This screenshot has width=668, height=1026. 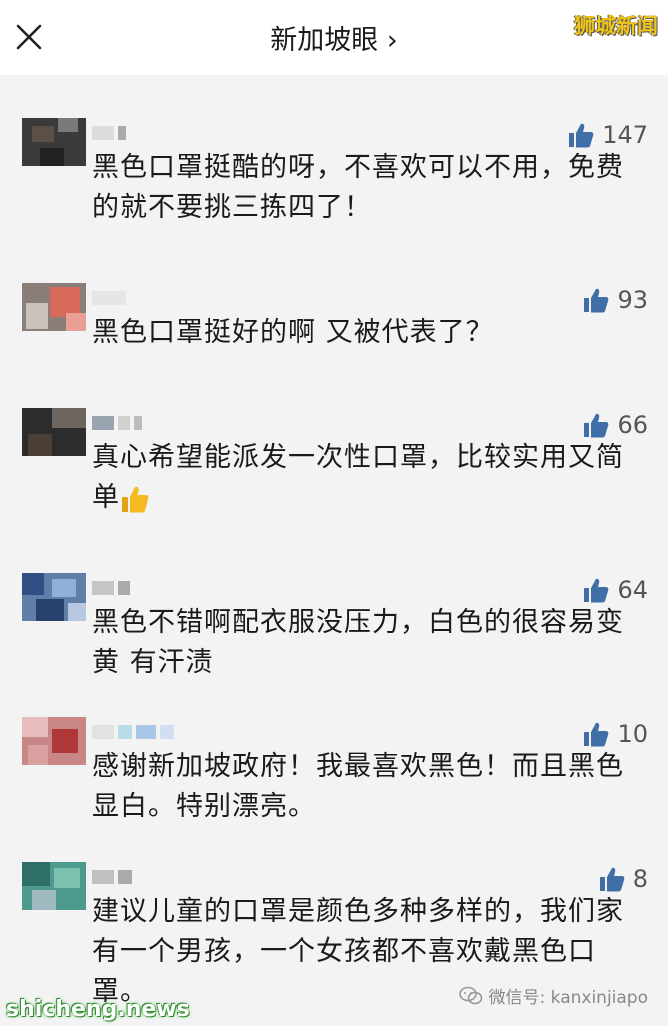 I want to click on like-button: 8, so click(x=623, y=879).